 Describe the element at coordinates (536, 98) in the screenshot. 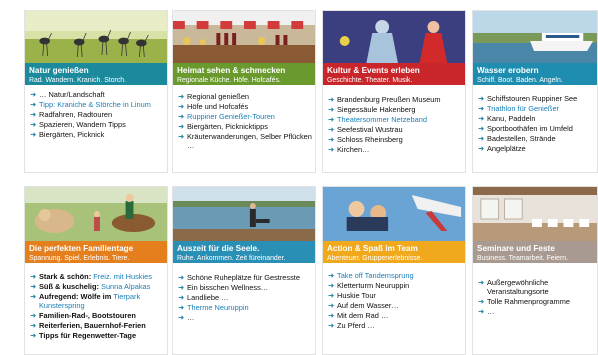

I see `list-item: ➜ Schiffstouren Ruppiner See` at that location.